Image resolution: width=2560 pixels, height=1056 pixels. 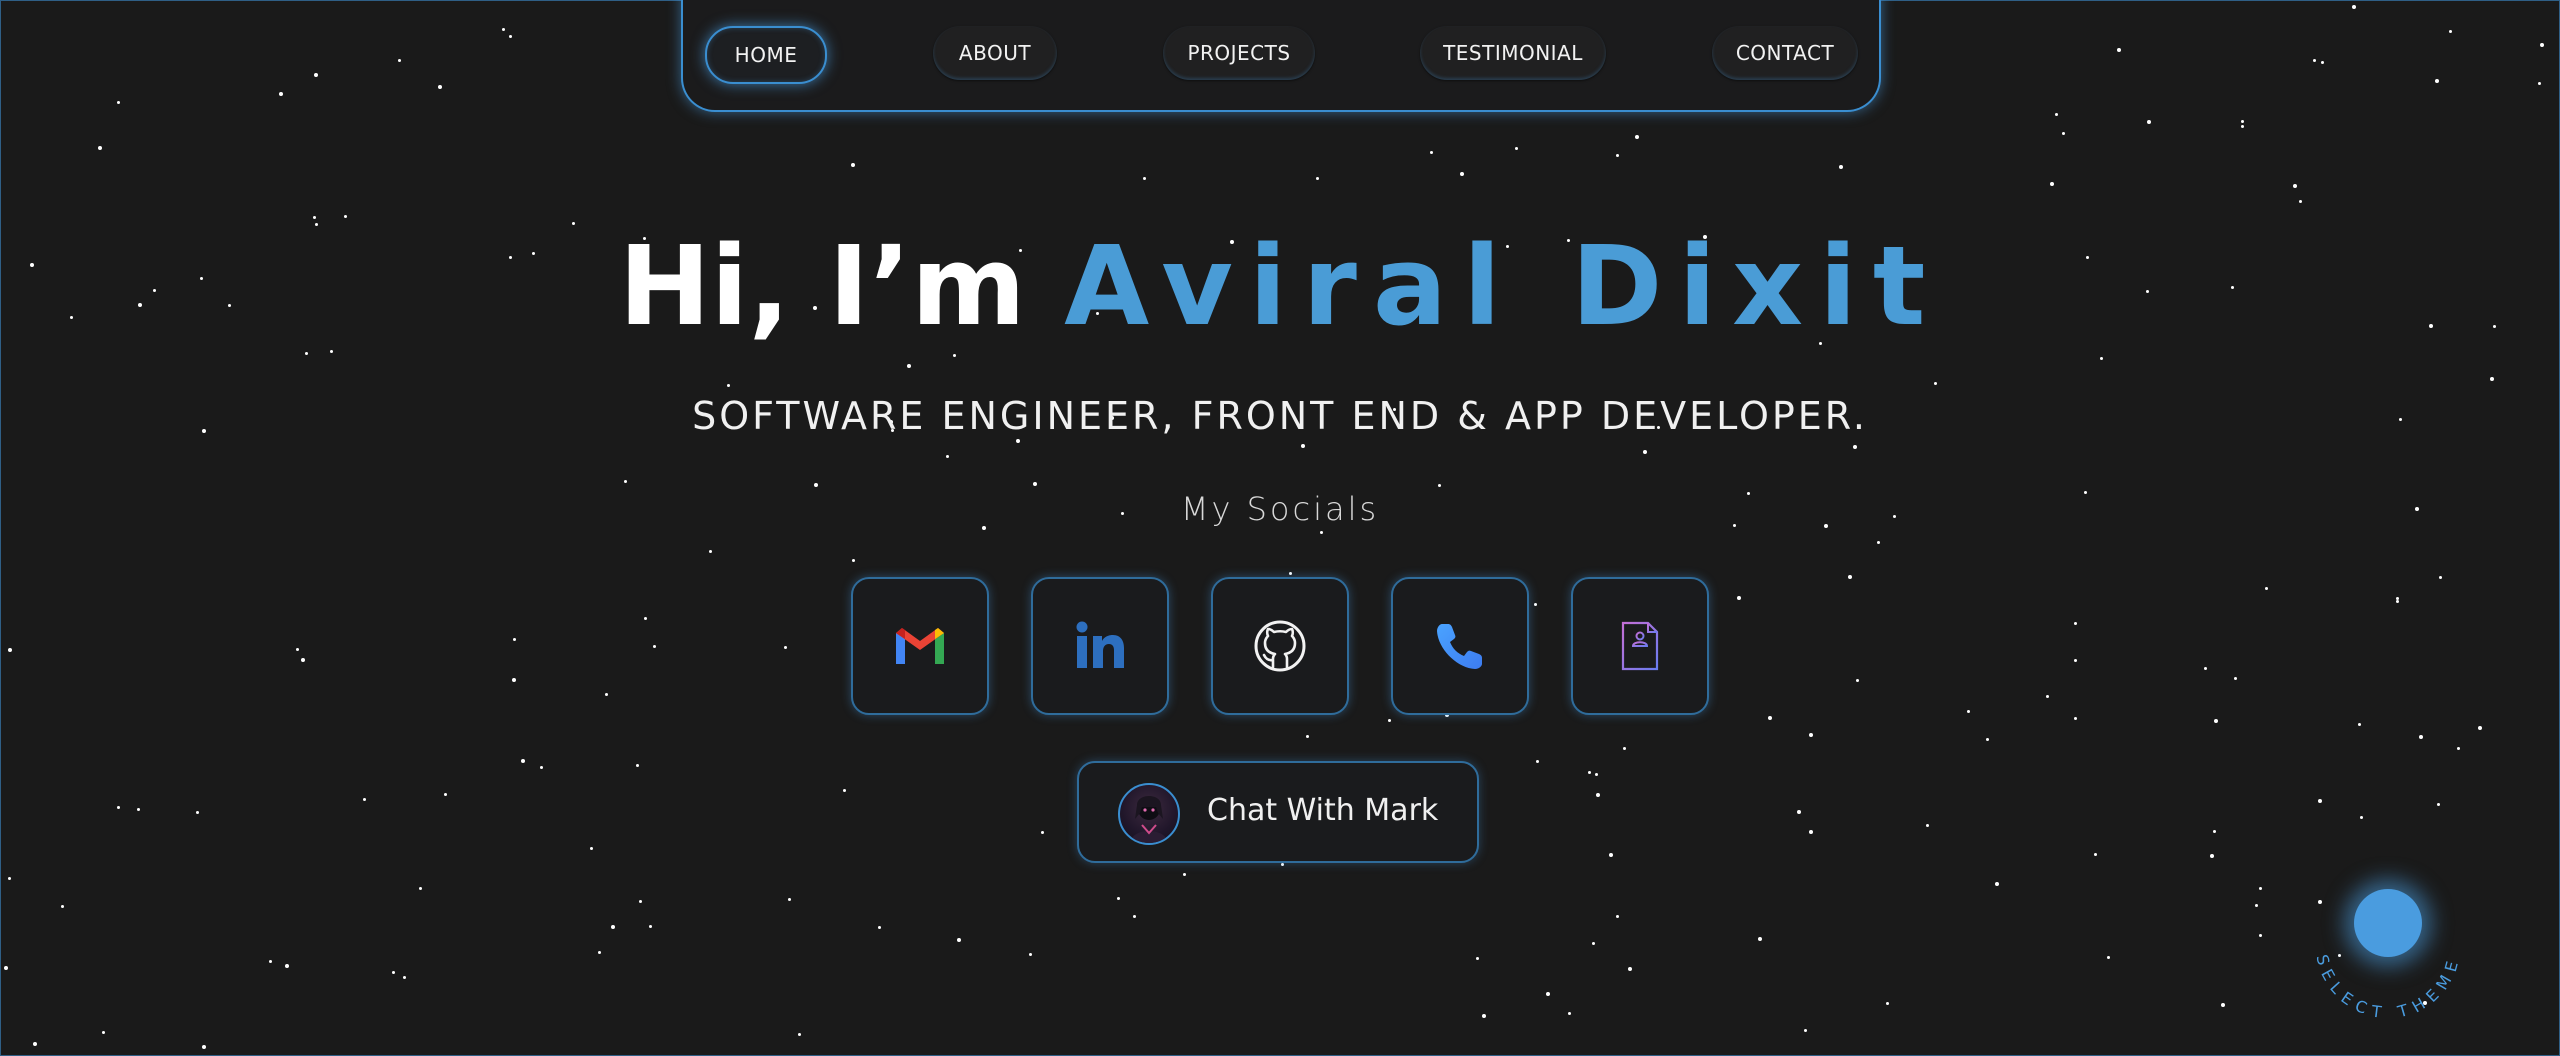 What do you see at coordinates (1503, 286) in the screenshot?
I see `hero-name: Aviral Dixit` at bounding box center [1503, 286].